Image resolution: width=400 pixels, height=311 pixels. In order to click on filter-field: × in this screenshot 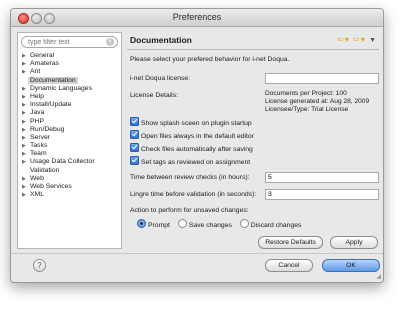, I will do `click(69, 42)`.